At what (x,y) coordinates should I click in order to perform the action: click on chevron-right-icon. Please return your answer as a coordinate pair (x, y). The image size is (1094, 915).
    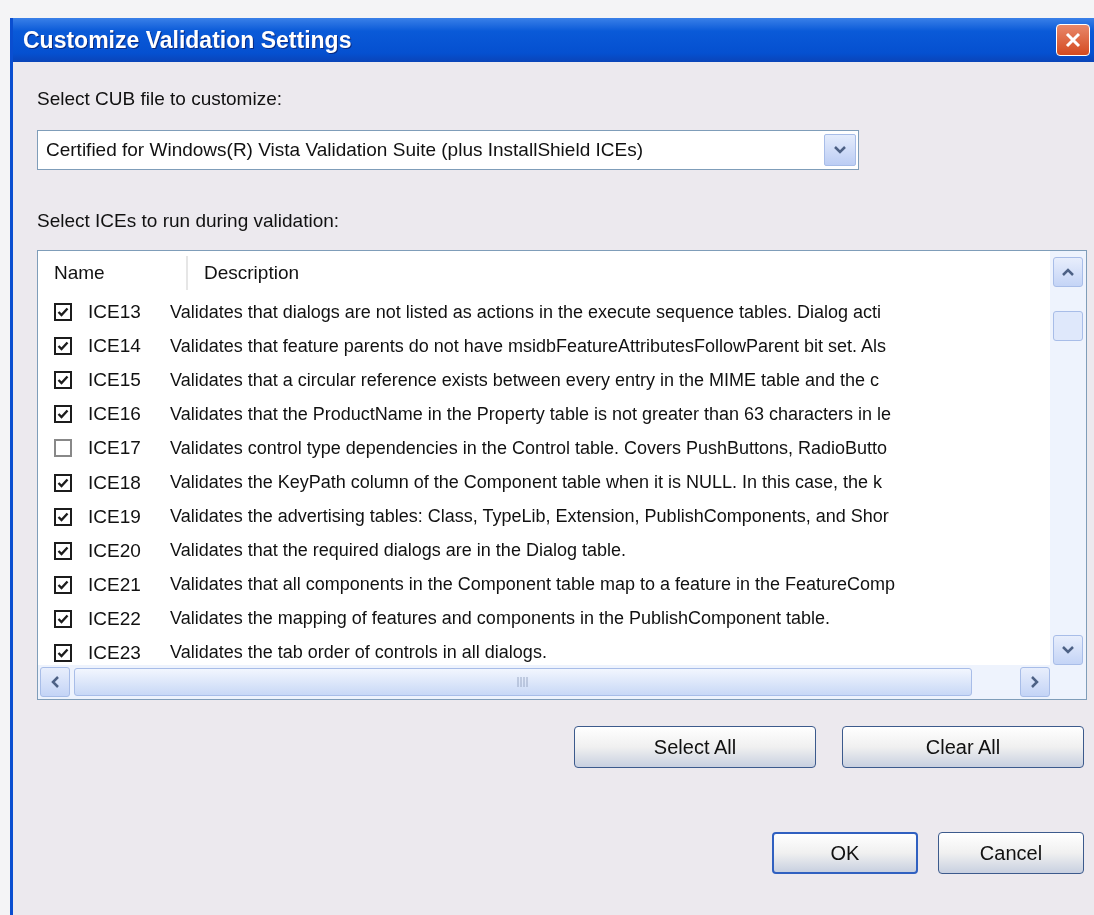
    Looking at the image, I should click on (1035, 682).